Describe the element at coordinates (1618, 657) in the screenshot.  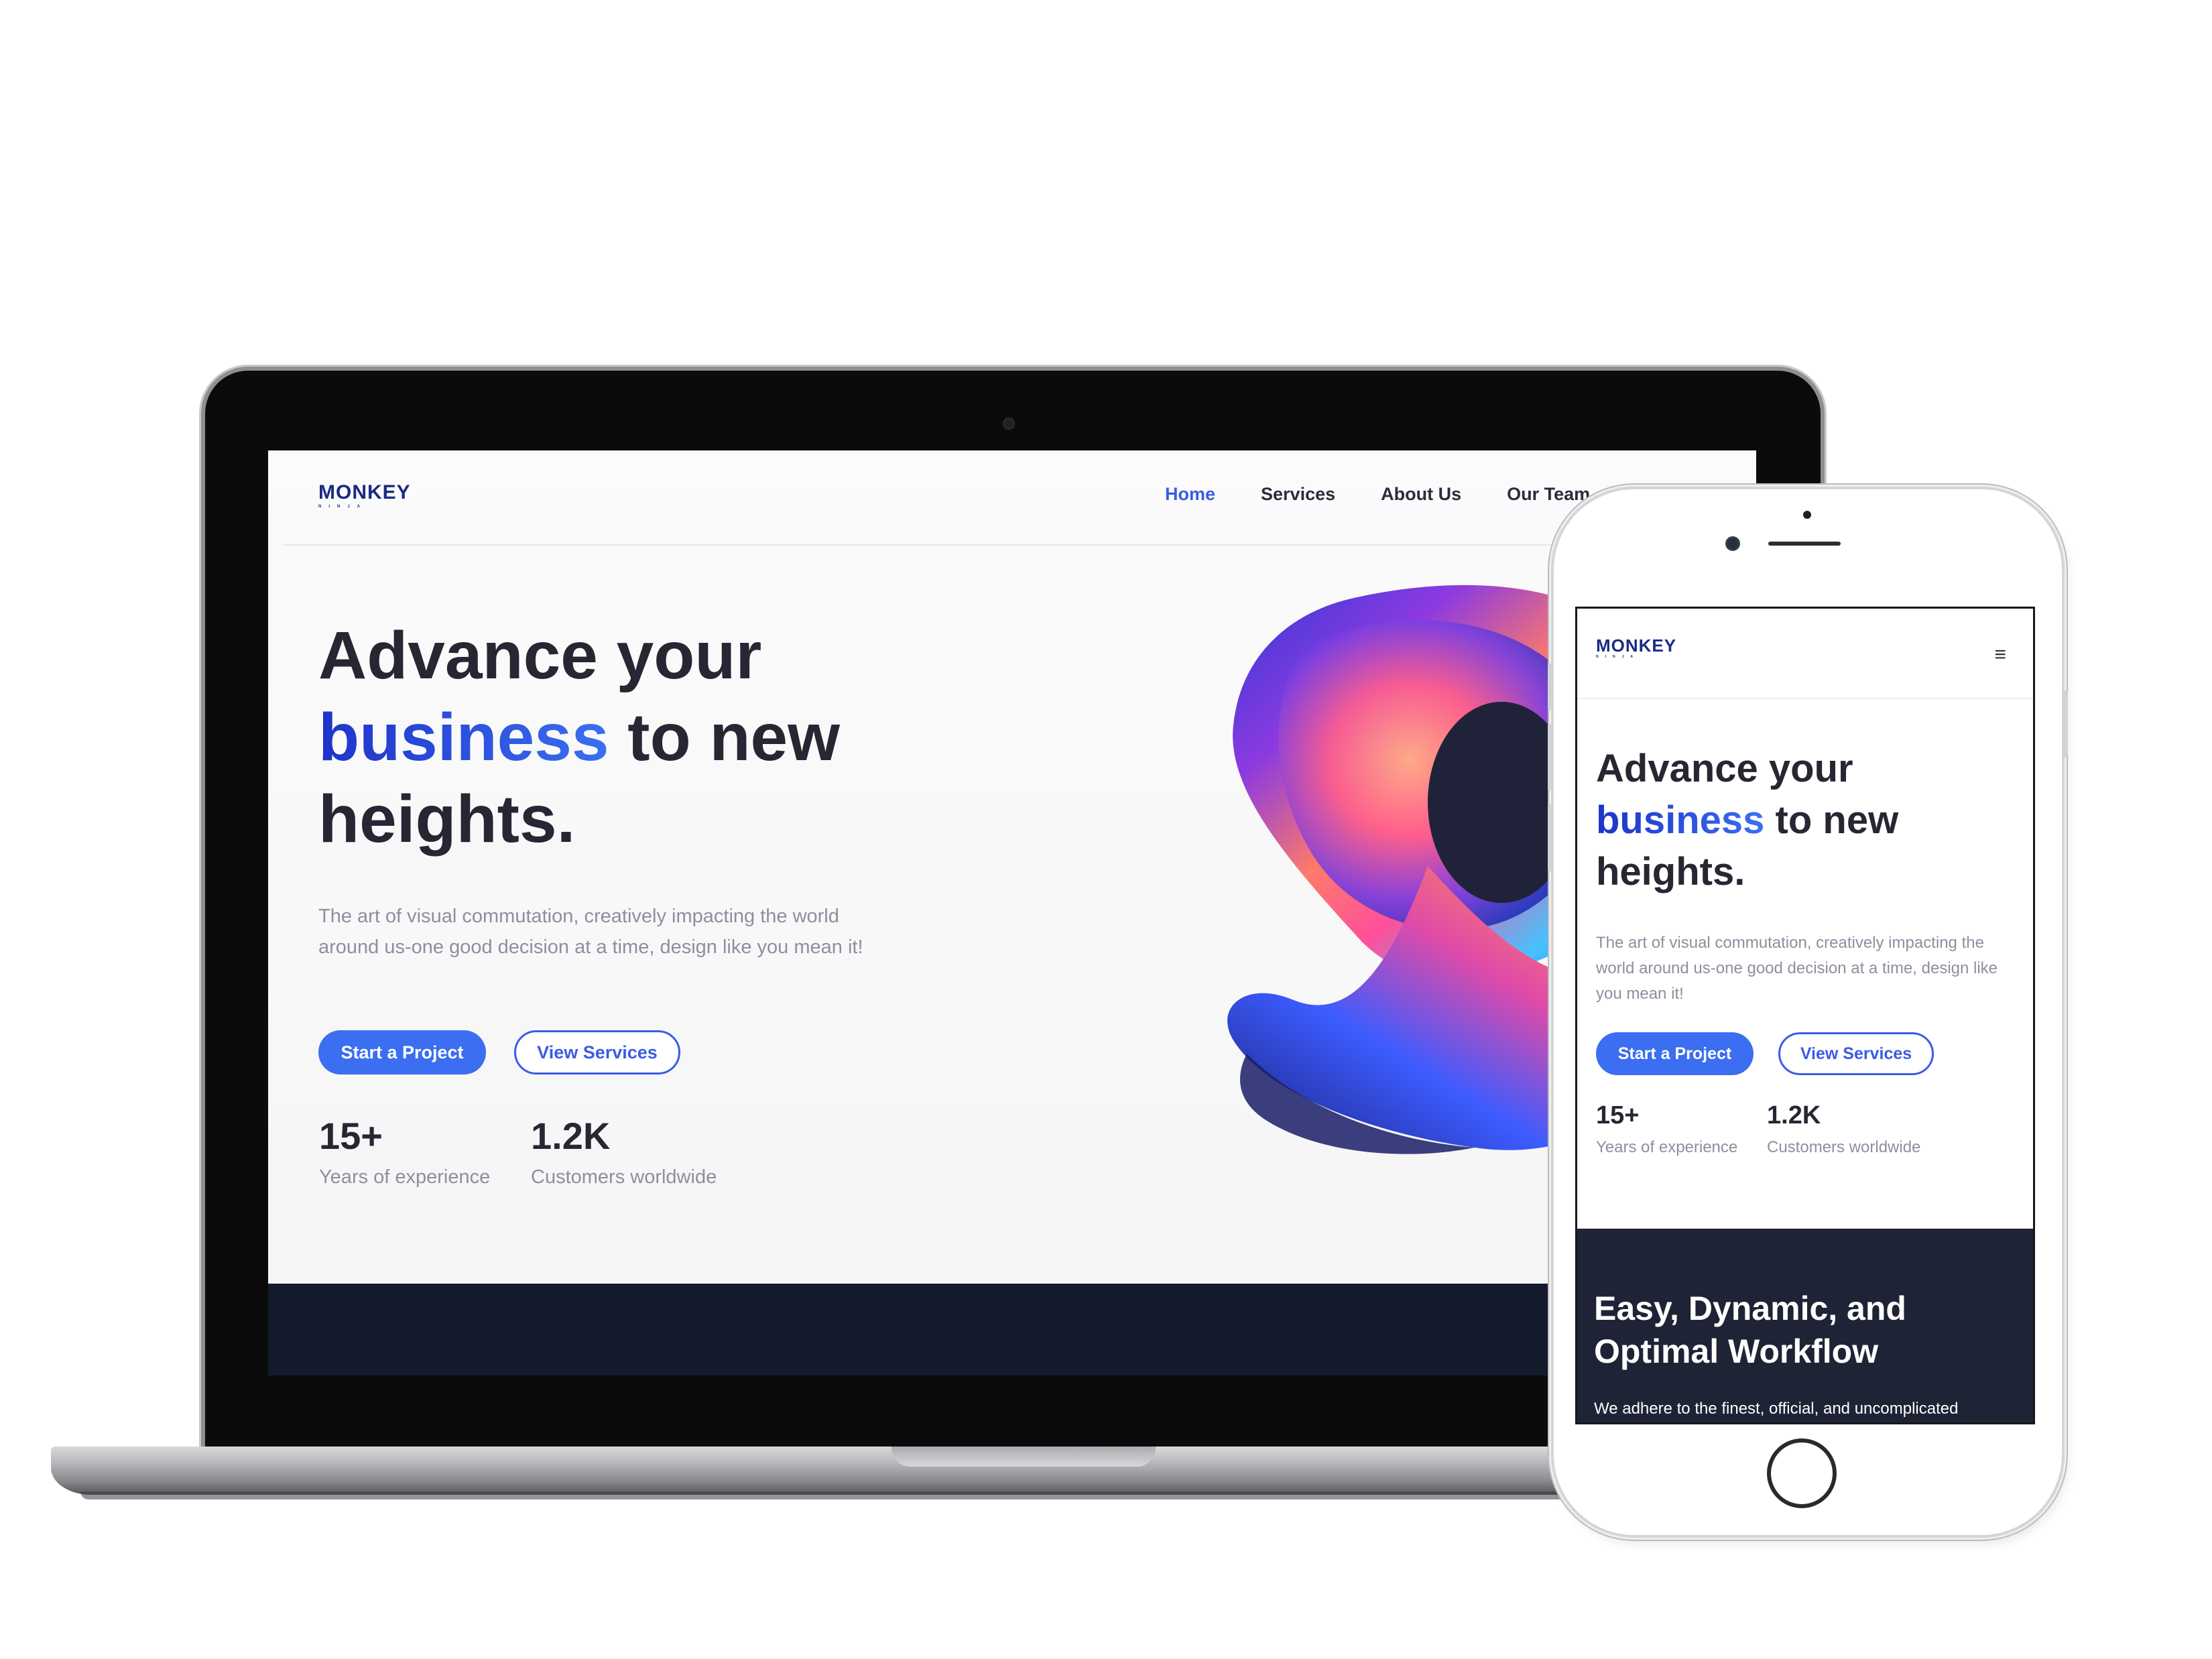
I see `mobile-logo-tagline: NINJA` at that location.